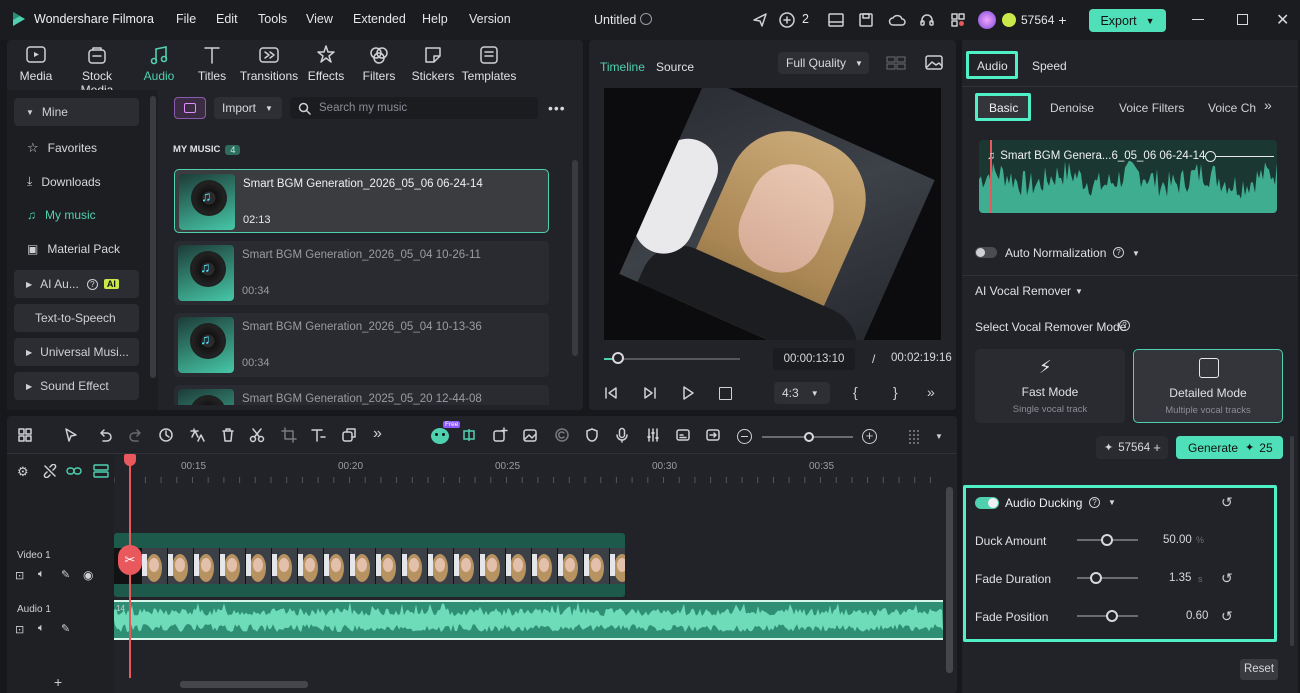 This screenshot has width=1300, height=693. What do you see at coordinates (76, 386) in the screenshot?
I see `sidebar-item-sound-effect: ▶ Sound Effect` at bounding box center [76, 386].